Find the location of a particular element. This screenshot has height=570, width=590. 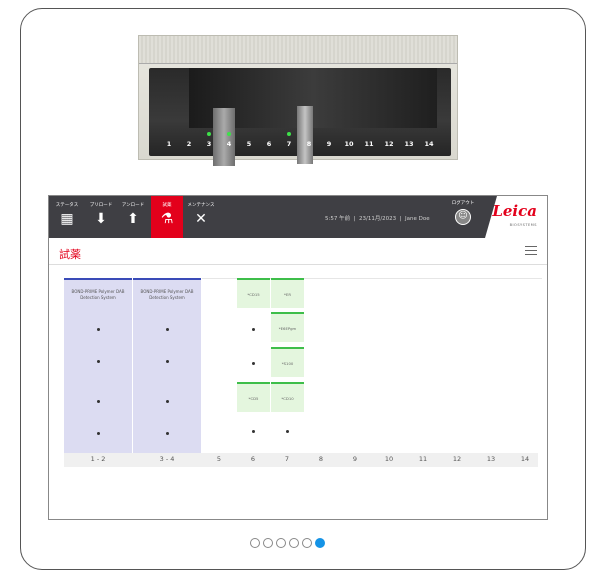

slot-number: 12 is located at coordinates (389, 144).